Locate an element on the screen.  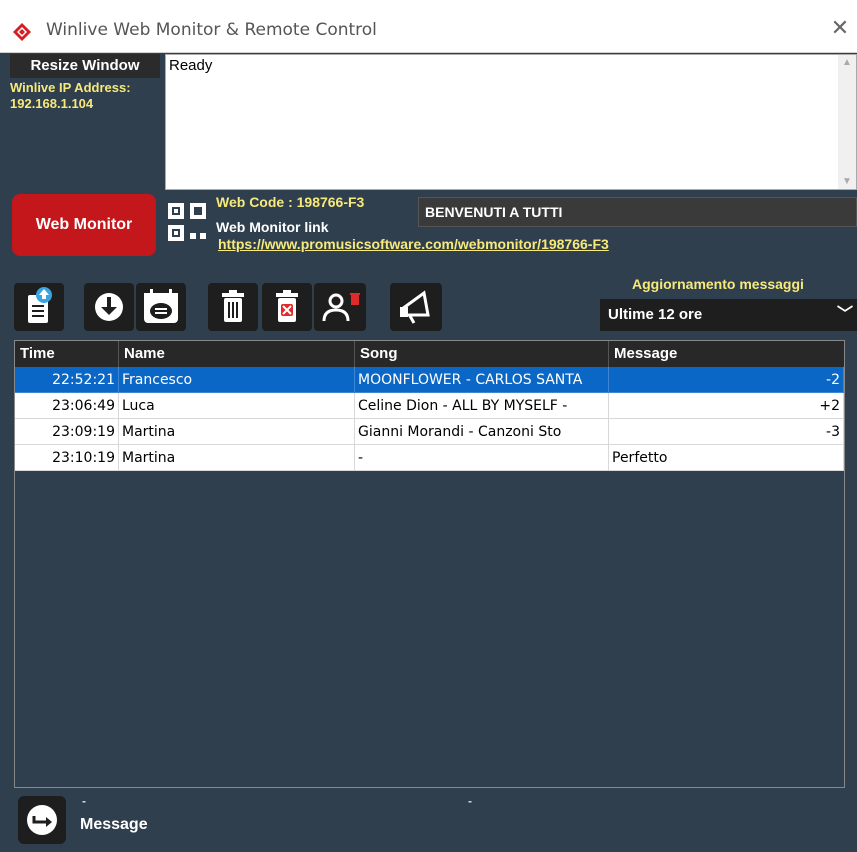
cell-song: MOONFLOWER - CARLOS SANTA is located at coordinates (482, 380).